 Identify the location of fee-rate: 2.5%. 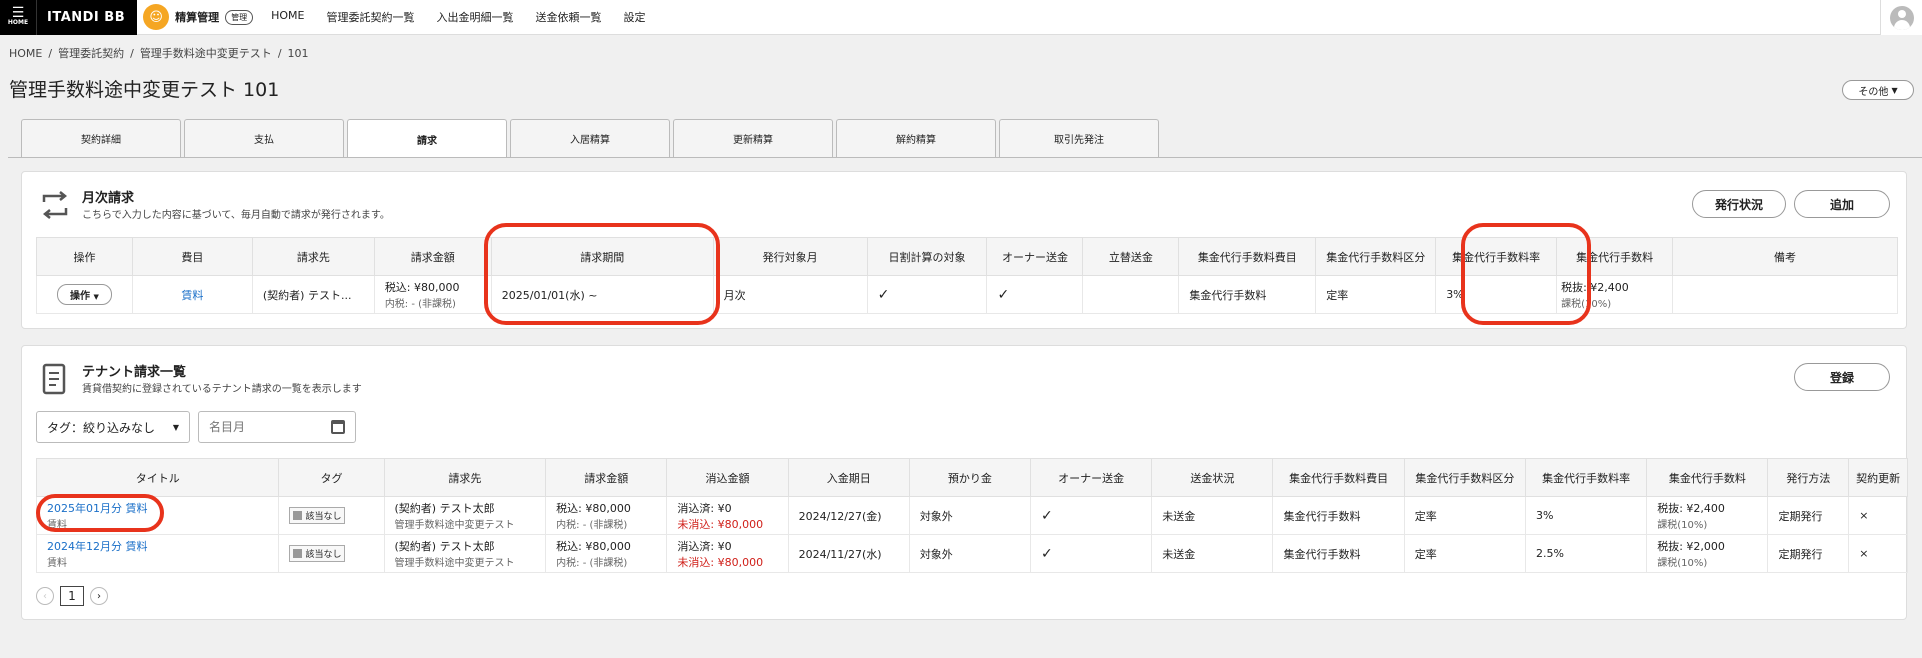
(1586, 553).